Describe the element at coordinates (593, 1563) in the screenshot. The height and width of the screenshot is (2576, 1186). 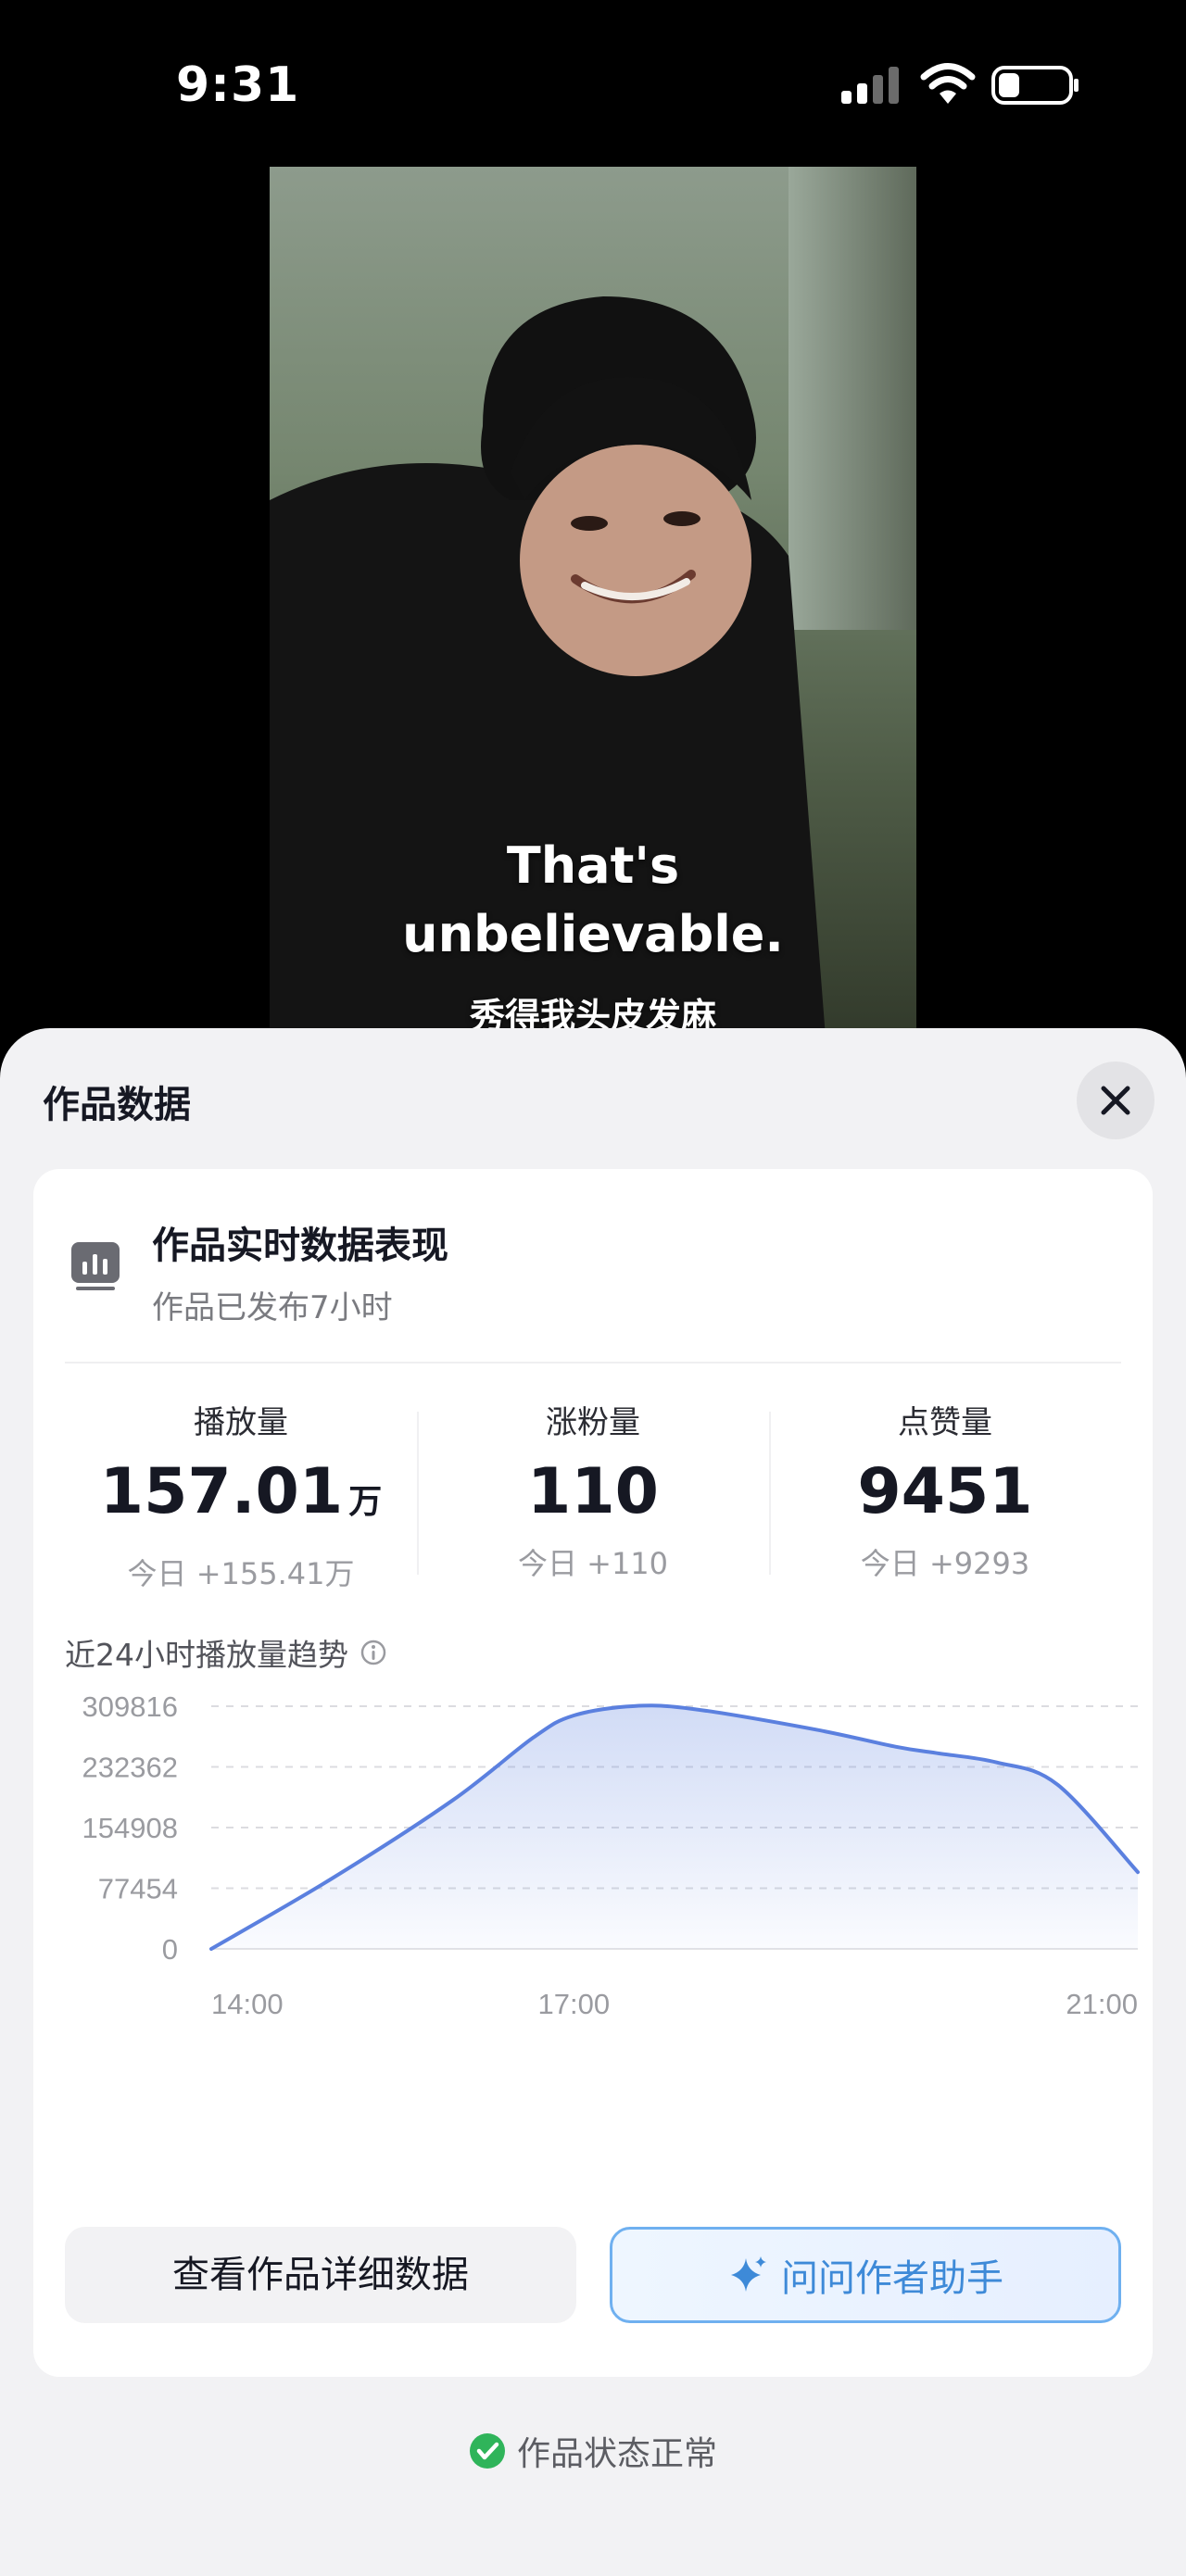
I see `stat-today: 今日 +110` at that location.